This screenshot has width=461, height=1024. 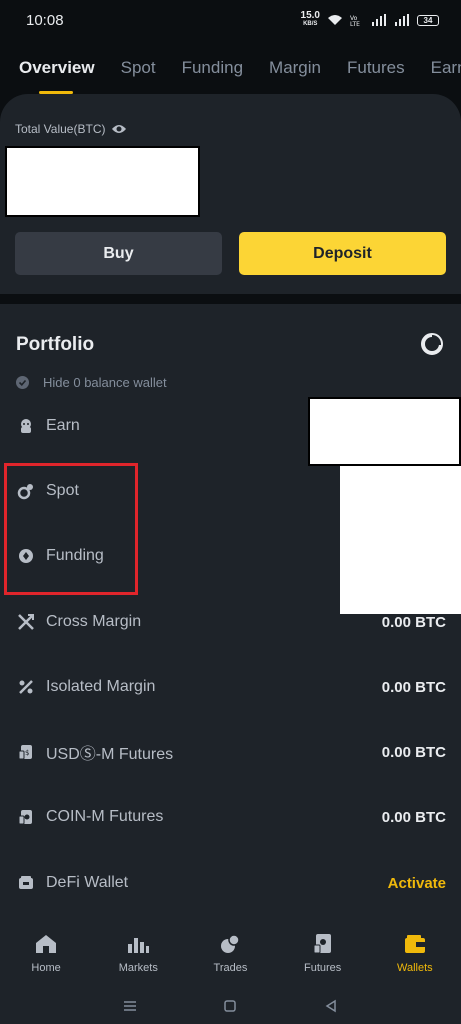 I want to click on check-icon, so click(x=22, y=382).